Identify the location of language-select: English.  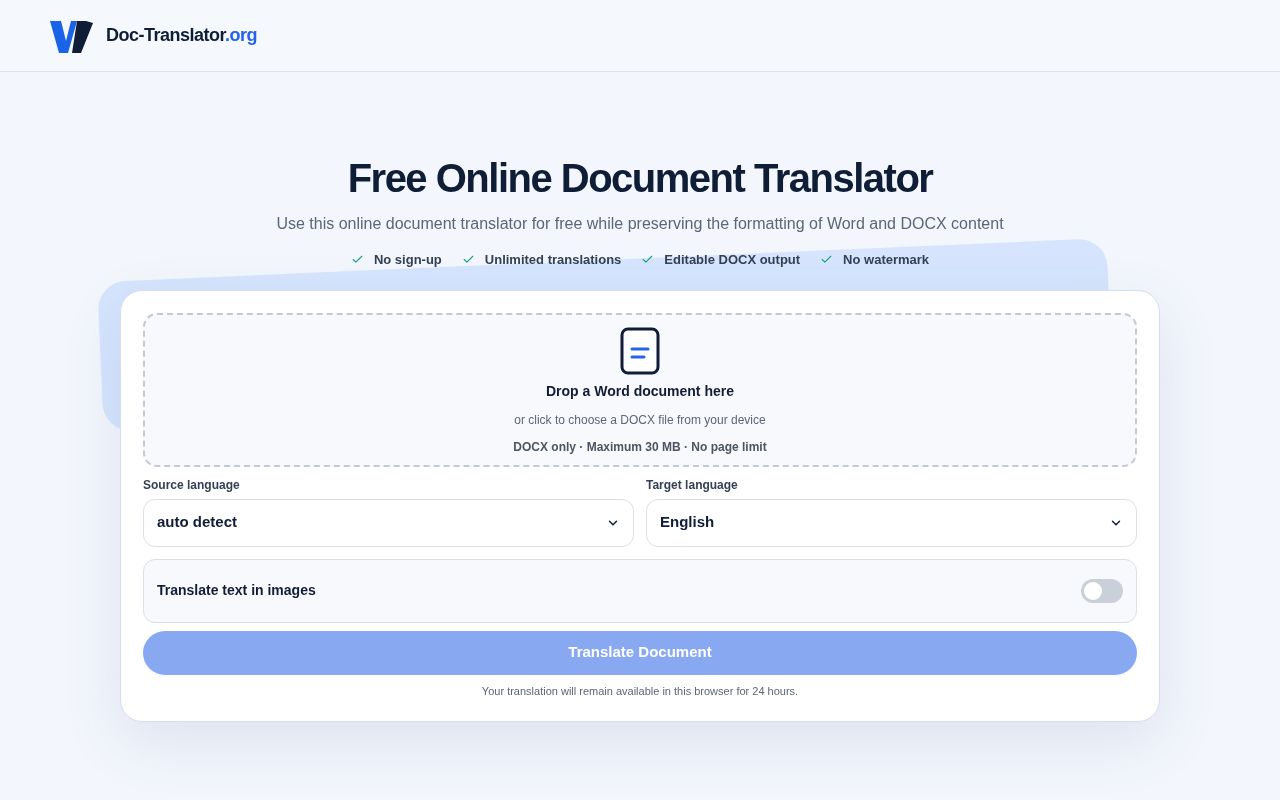
(891, 522).